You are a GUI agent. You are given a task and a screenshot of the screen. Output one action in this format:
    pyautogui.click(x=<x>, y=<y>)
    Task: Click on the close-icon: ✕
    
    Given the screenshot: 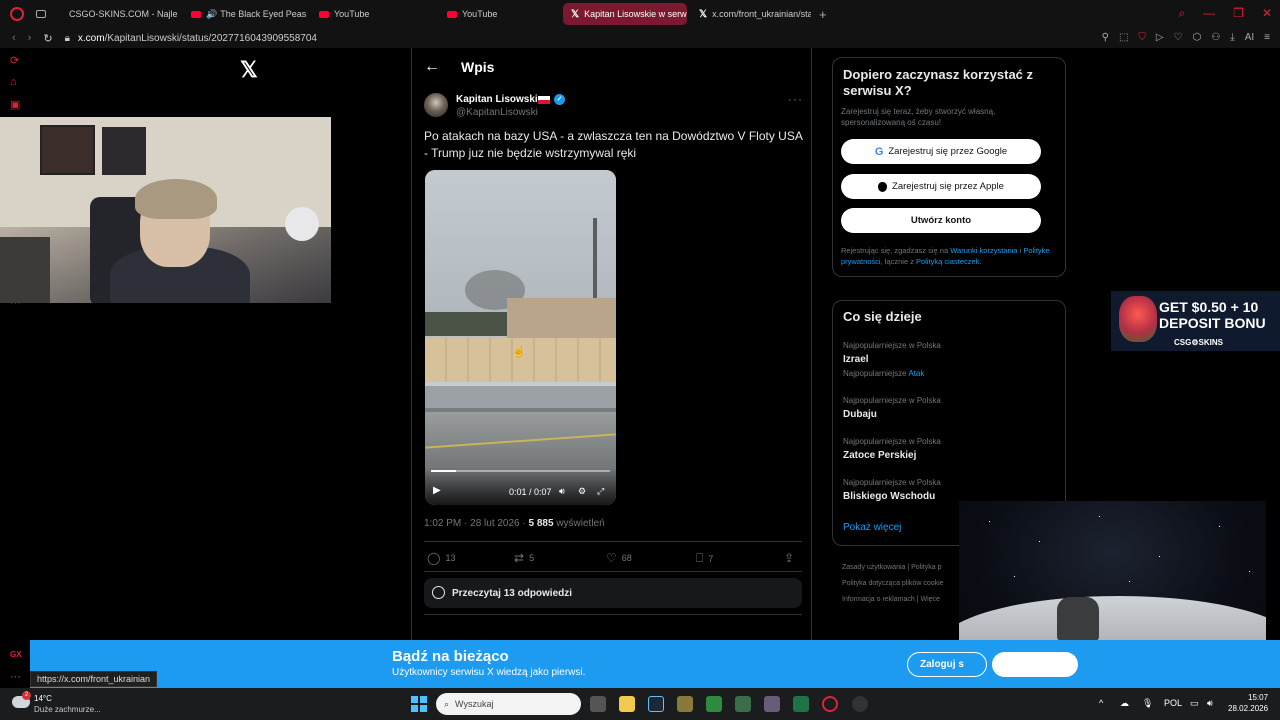 What is the action you would take?
    pyautogui.click(x=1267, y=13)
    